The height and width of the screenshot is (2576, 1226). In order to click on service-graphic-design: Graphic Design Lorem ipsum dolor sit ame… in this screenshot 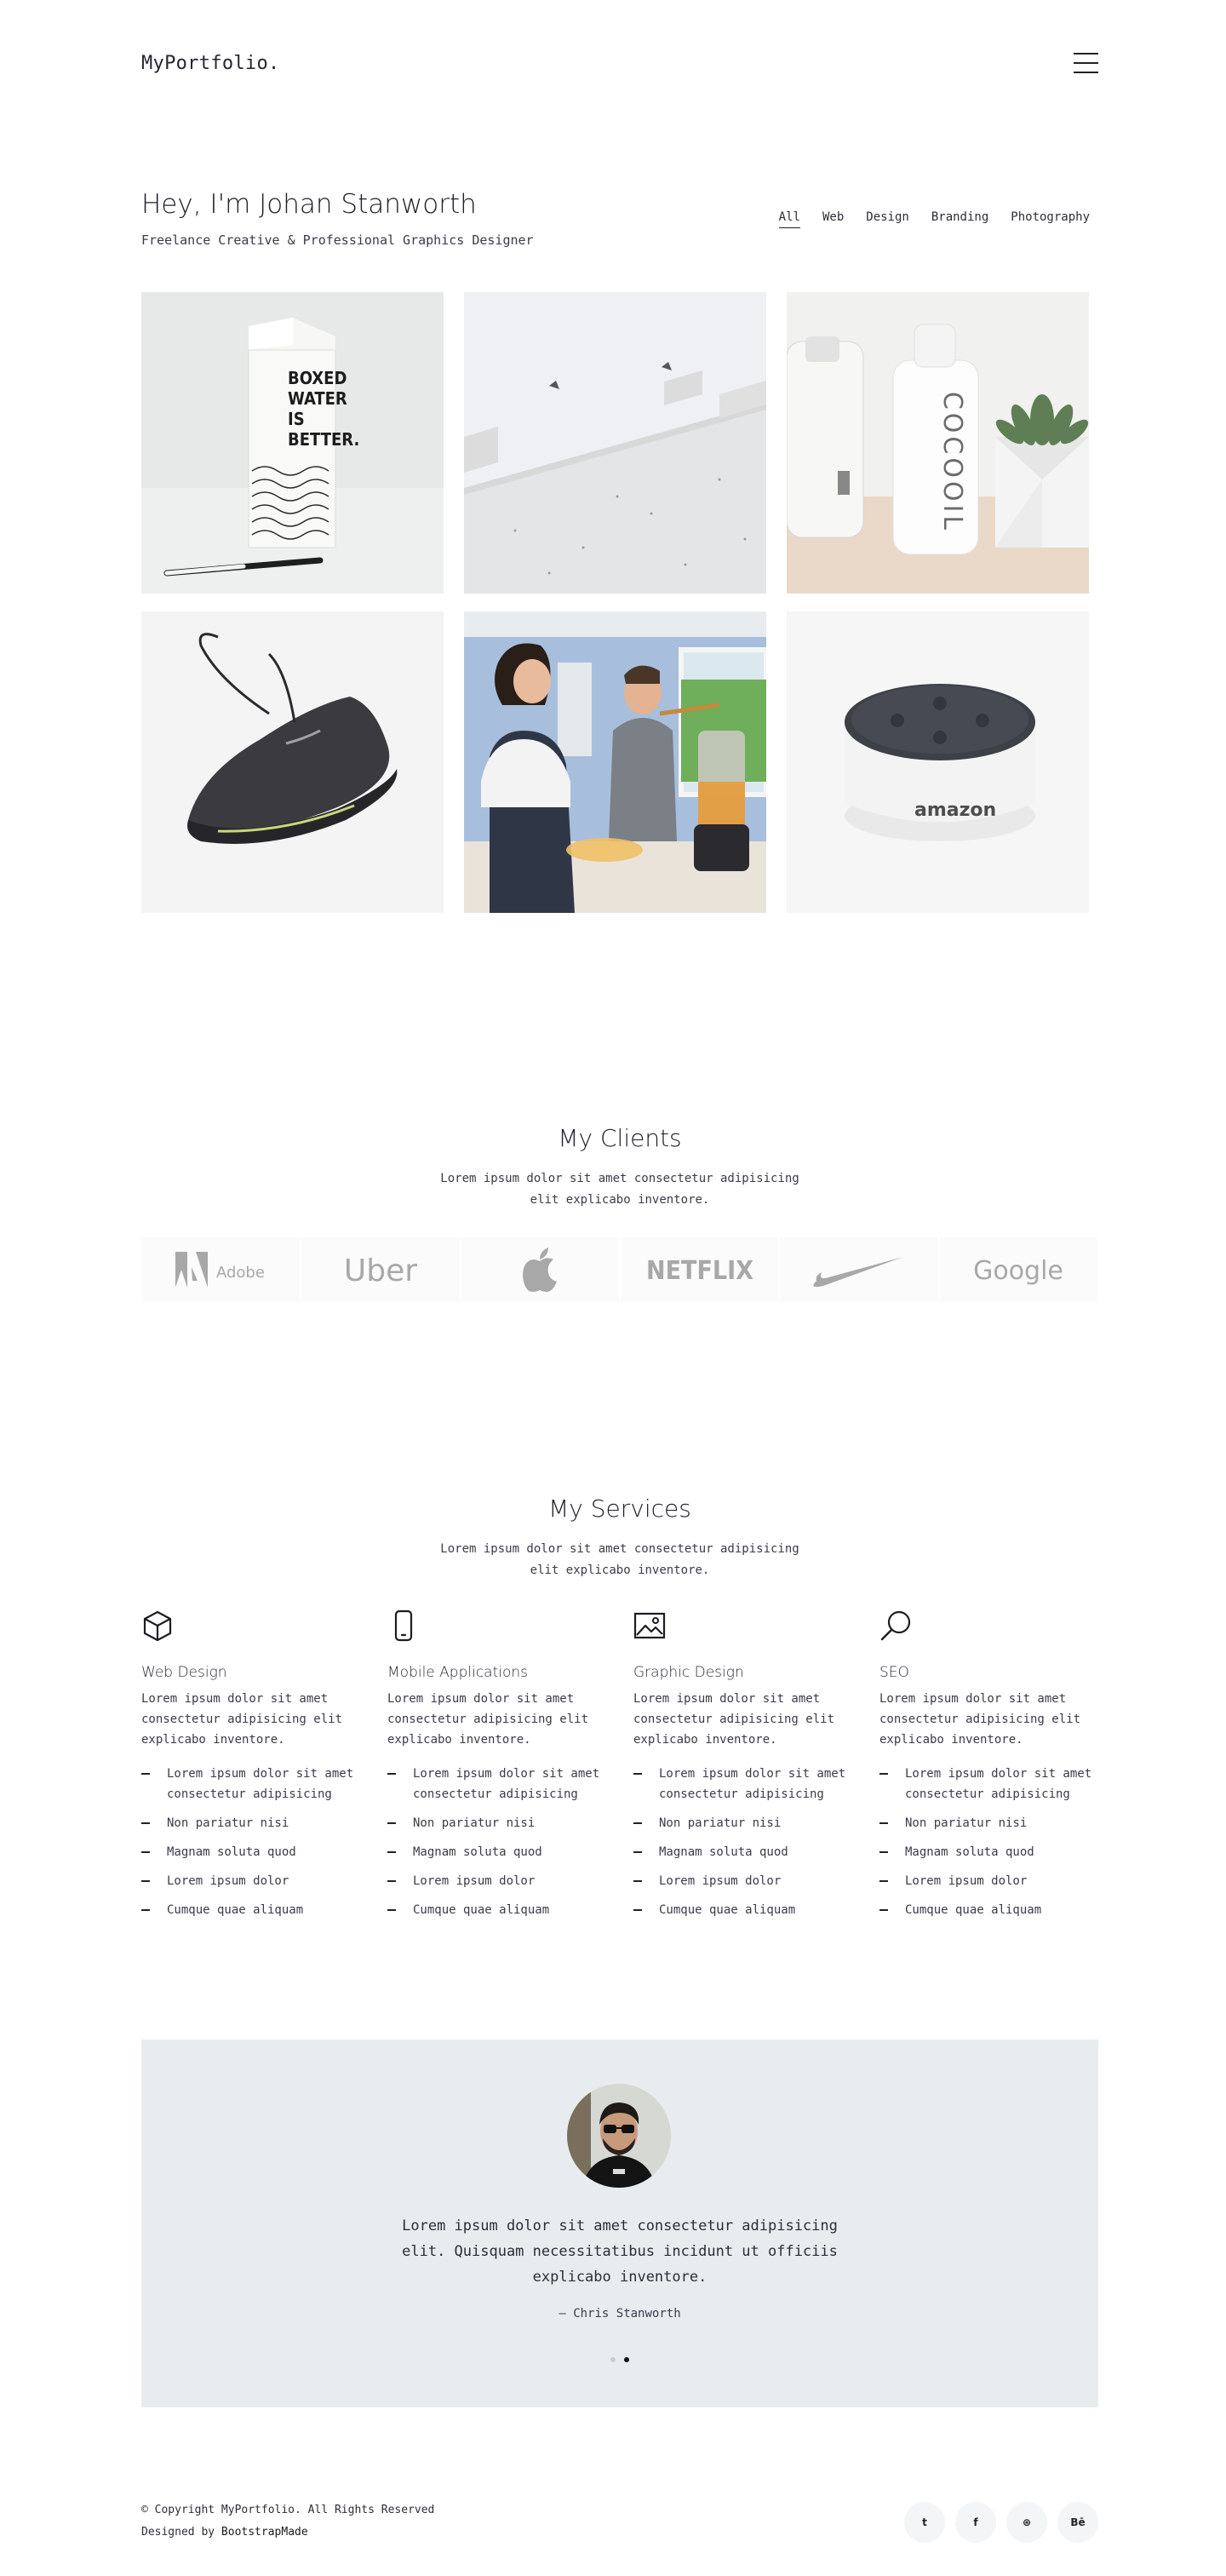, I will do `click(748, 1769)`.